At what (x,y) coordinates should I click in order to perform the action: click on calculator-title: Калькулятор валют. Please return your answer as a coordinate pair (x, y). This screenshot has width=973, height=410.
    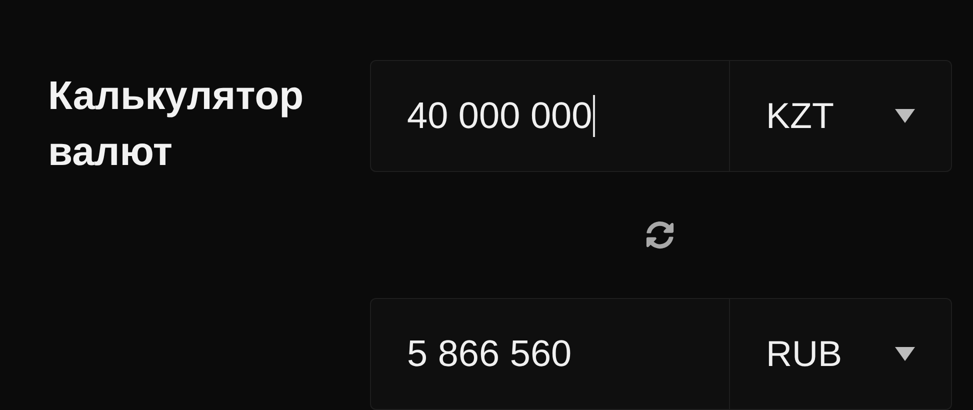
    Looking at the image, I should click on (176, 124).